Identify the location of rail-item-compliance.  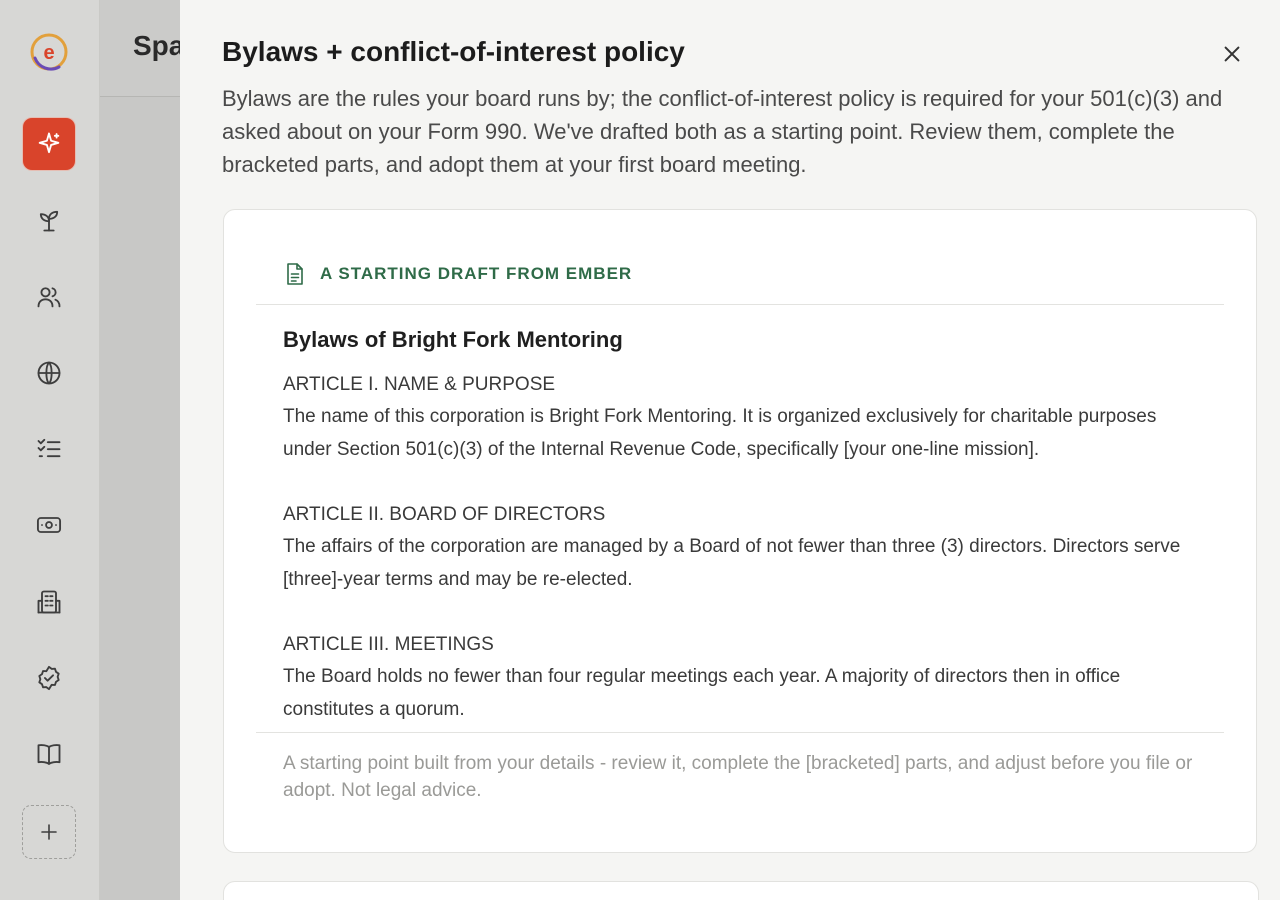
(49, 678).